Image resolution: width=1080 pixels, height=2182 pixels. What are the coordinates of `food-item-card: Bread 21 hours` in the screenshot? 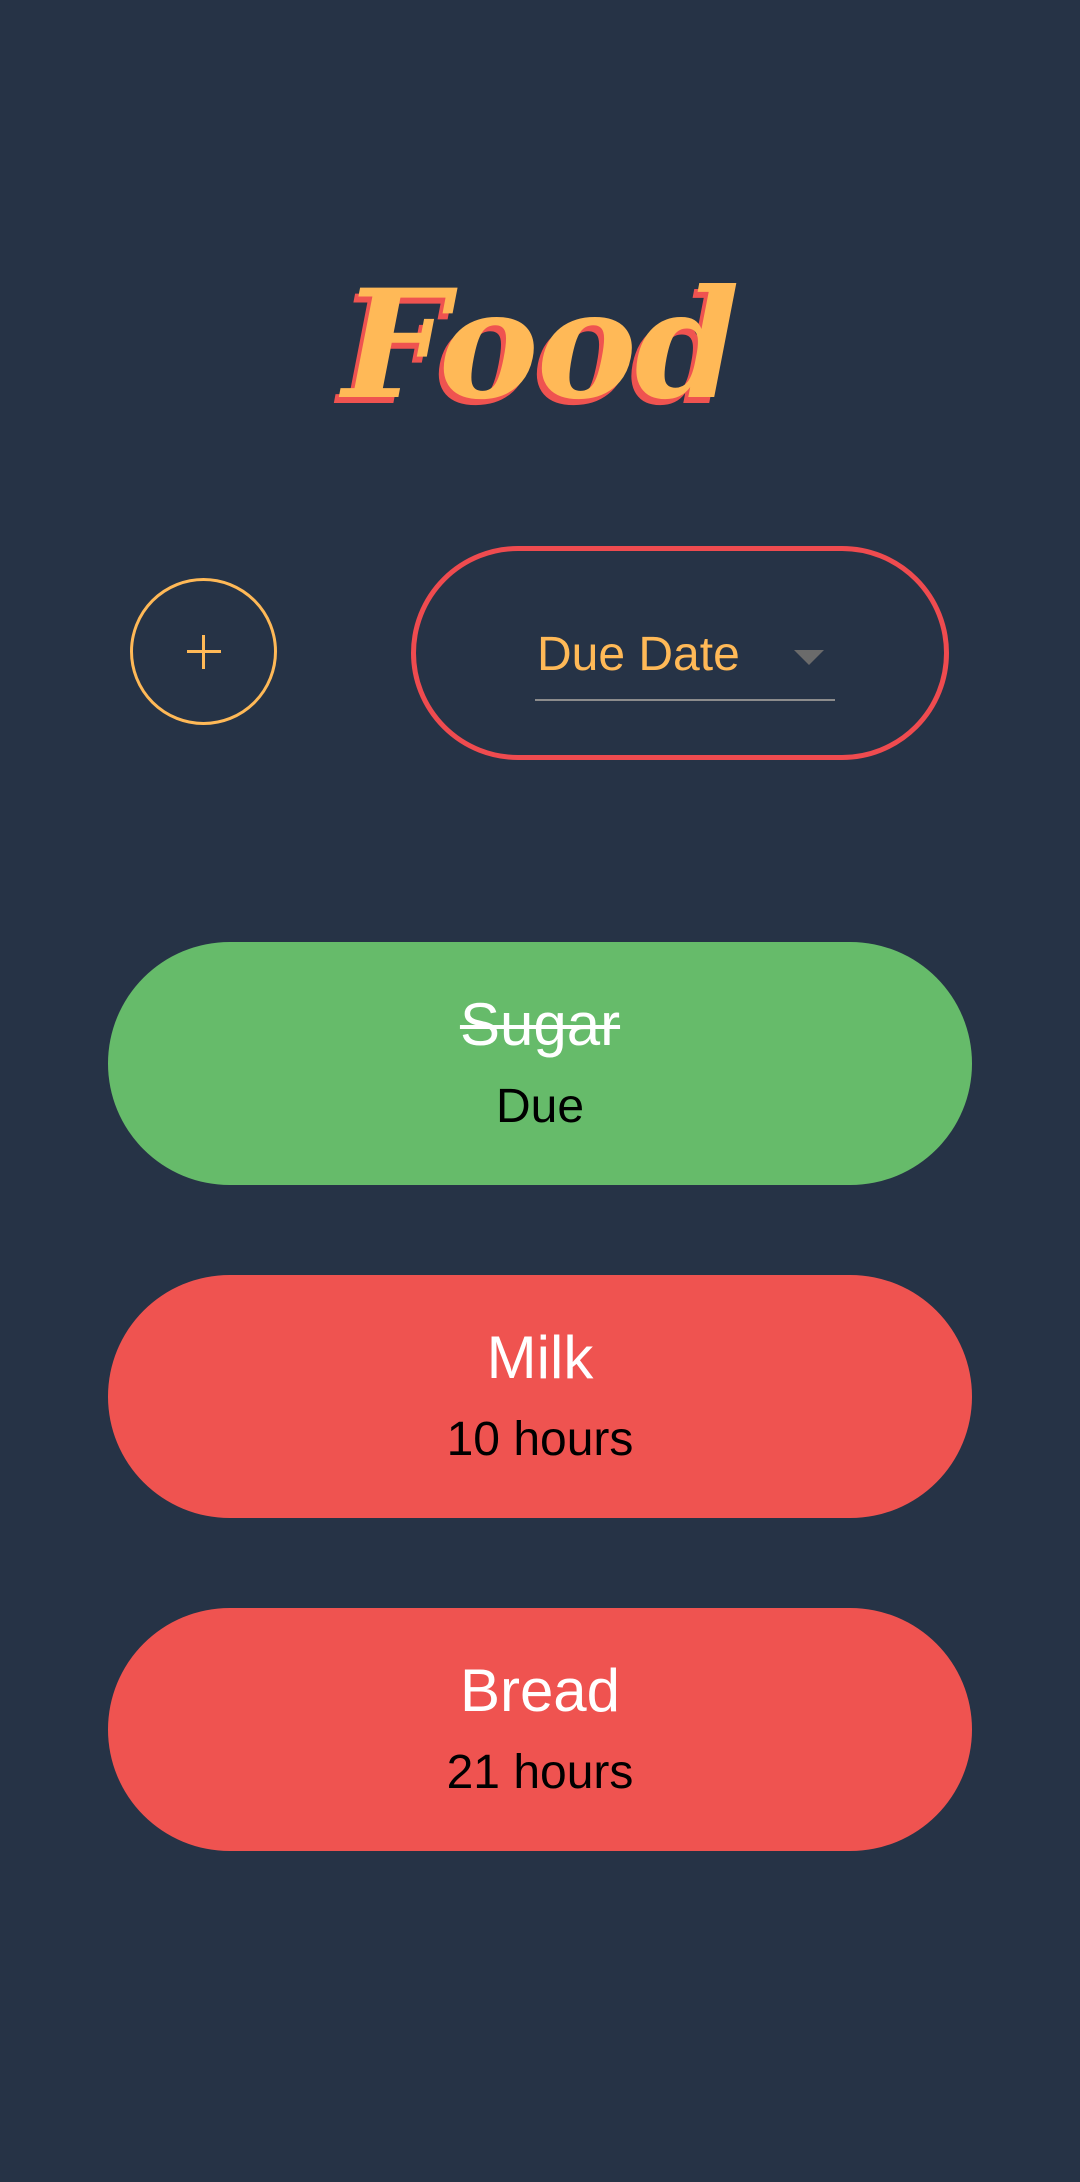 It's located at (540, 1729).